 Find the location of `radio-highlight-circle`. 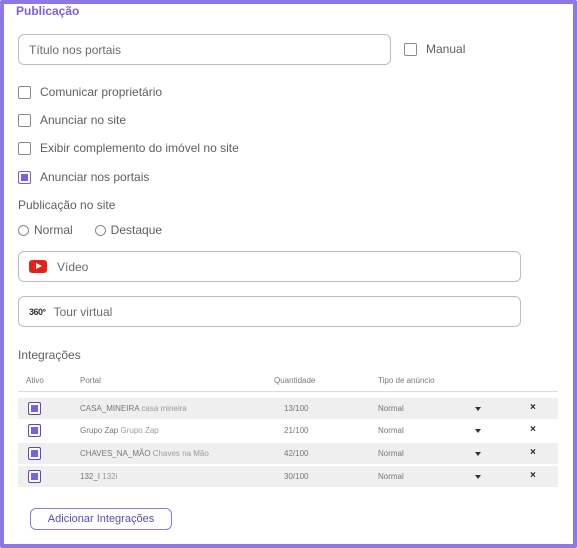

radio-highlight-circle is located at coordinates (100, 230).